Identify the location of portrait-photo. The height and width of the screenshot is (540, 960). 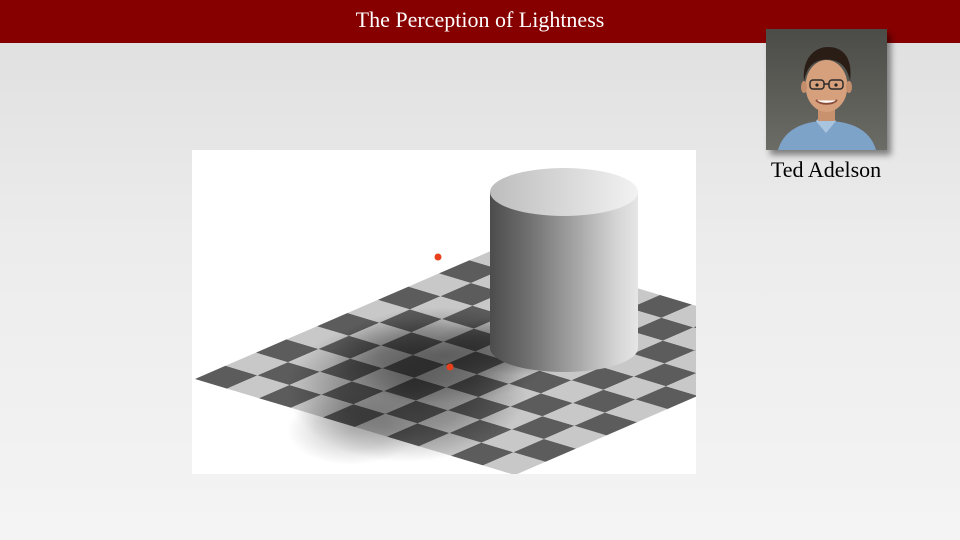
(826, 89).